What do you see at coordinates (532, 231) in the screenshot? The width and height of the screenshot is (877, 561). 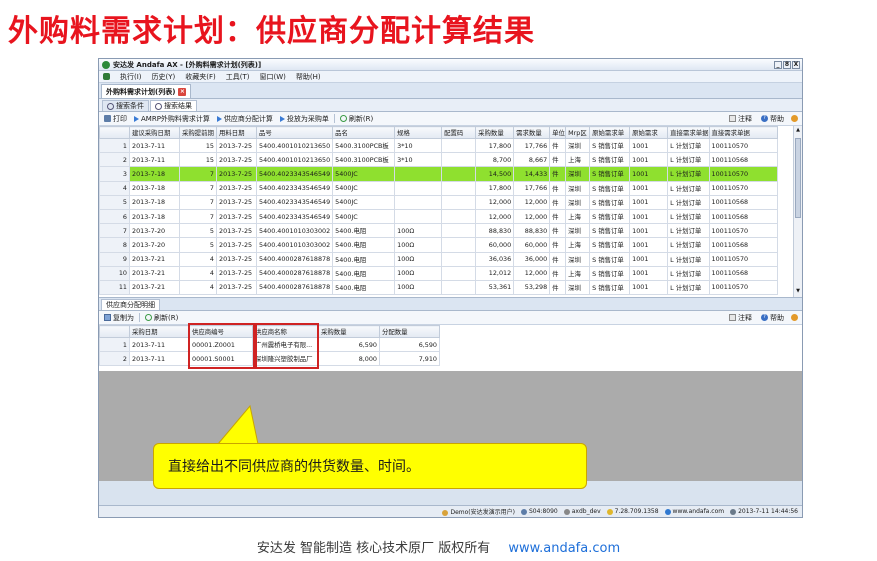 I see `table-cell: 88,830` at bounding box center [532, 231].